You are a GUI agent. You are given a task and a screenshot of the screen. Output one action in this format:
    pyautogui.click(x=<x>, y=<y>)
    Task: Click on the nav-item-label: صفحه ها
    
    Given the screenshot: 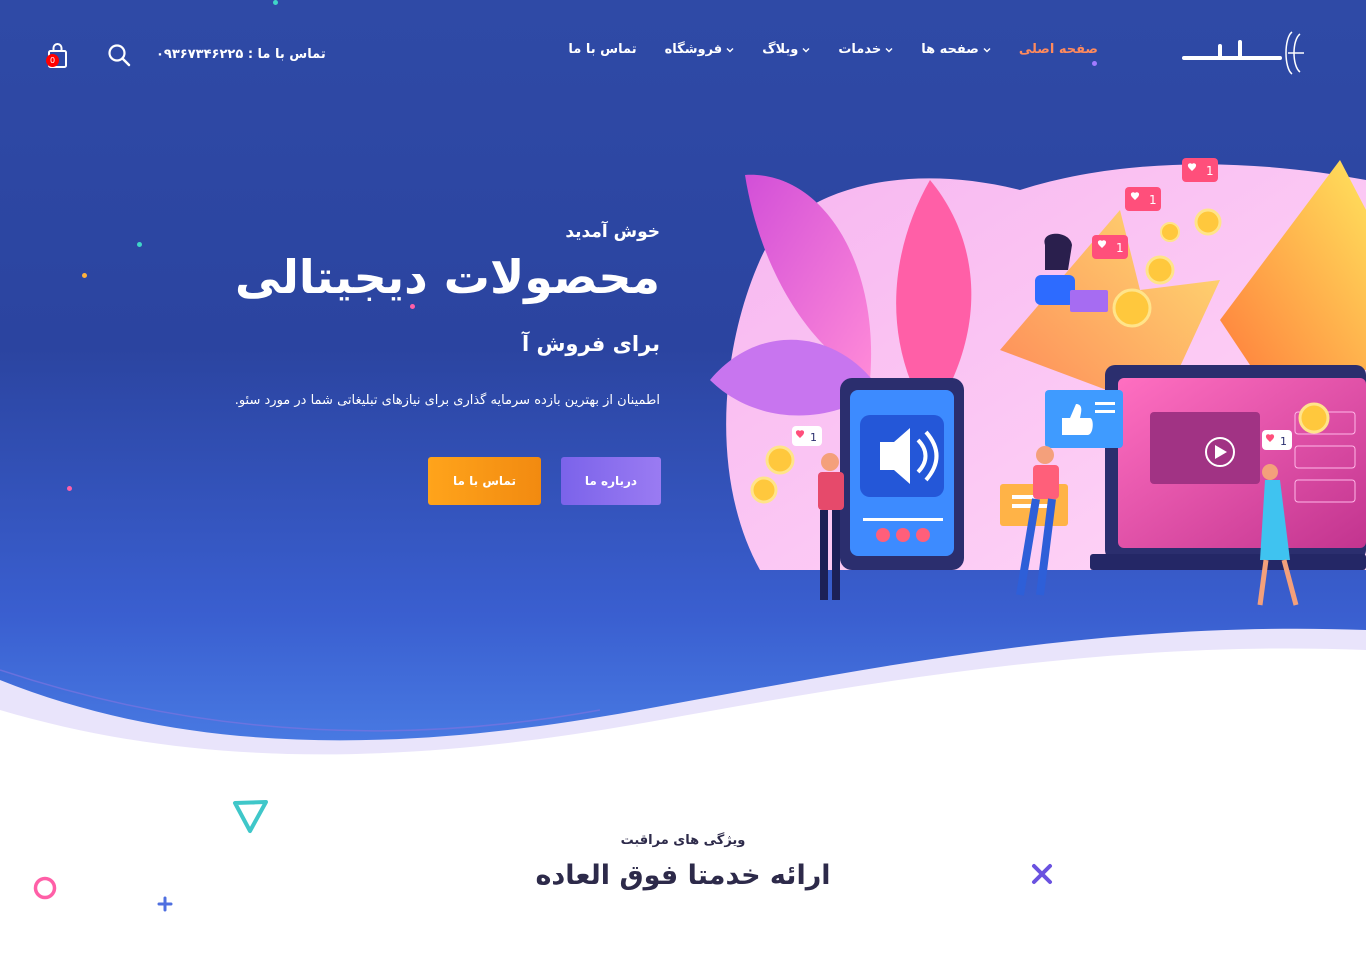 What is the action you would take?
    pyautogui.click(x=950, y=49)
    